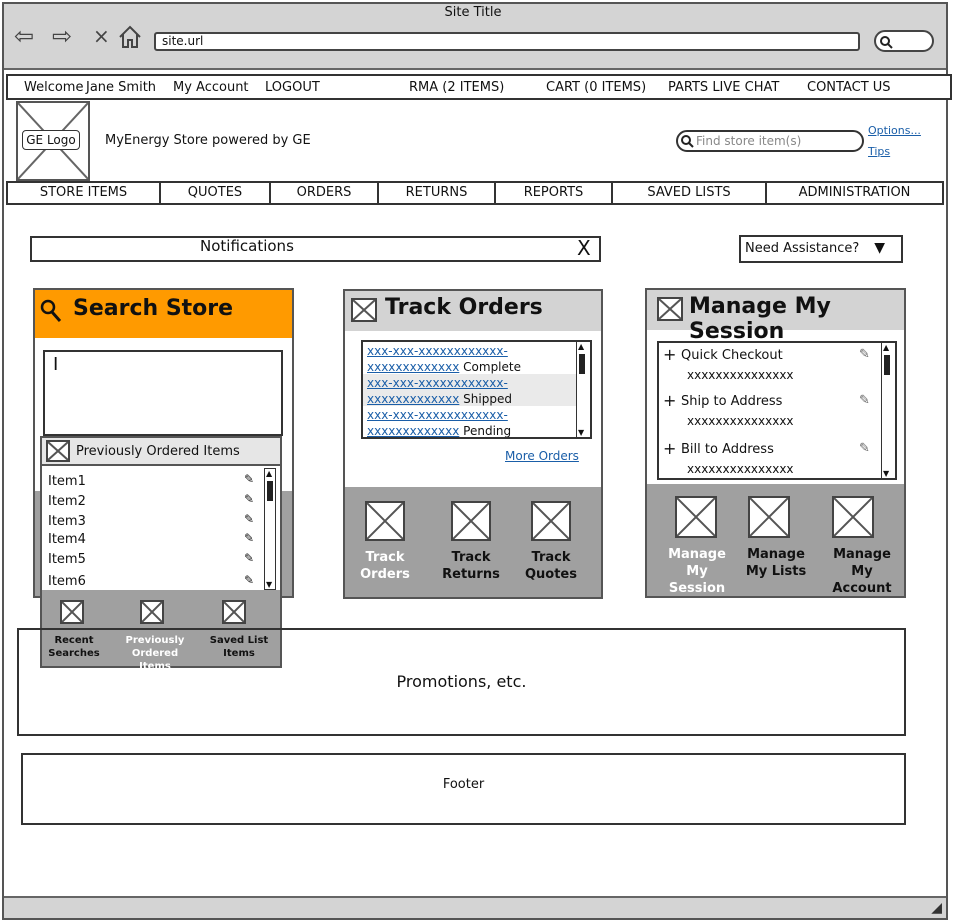 This screenshot has height=924, width=953. What do you see at coordinates (475, 907) in the screenshot?
I see `browser-statusbar: ◢` at bounding box center [475, 907].